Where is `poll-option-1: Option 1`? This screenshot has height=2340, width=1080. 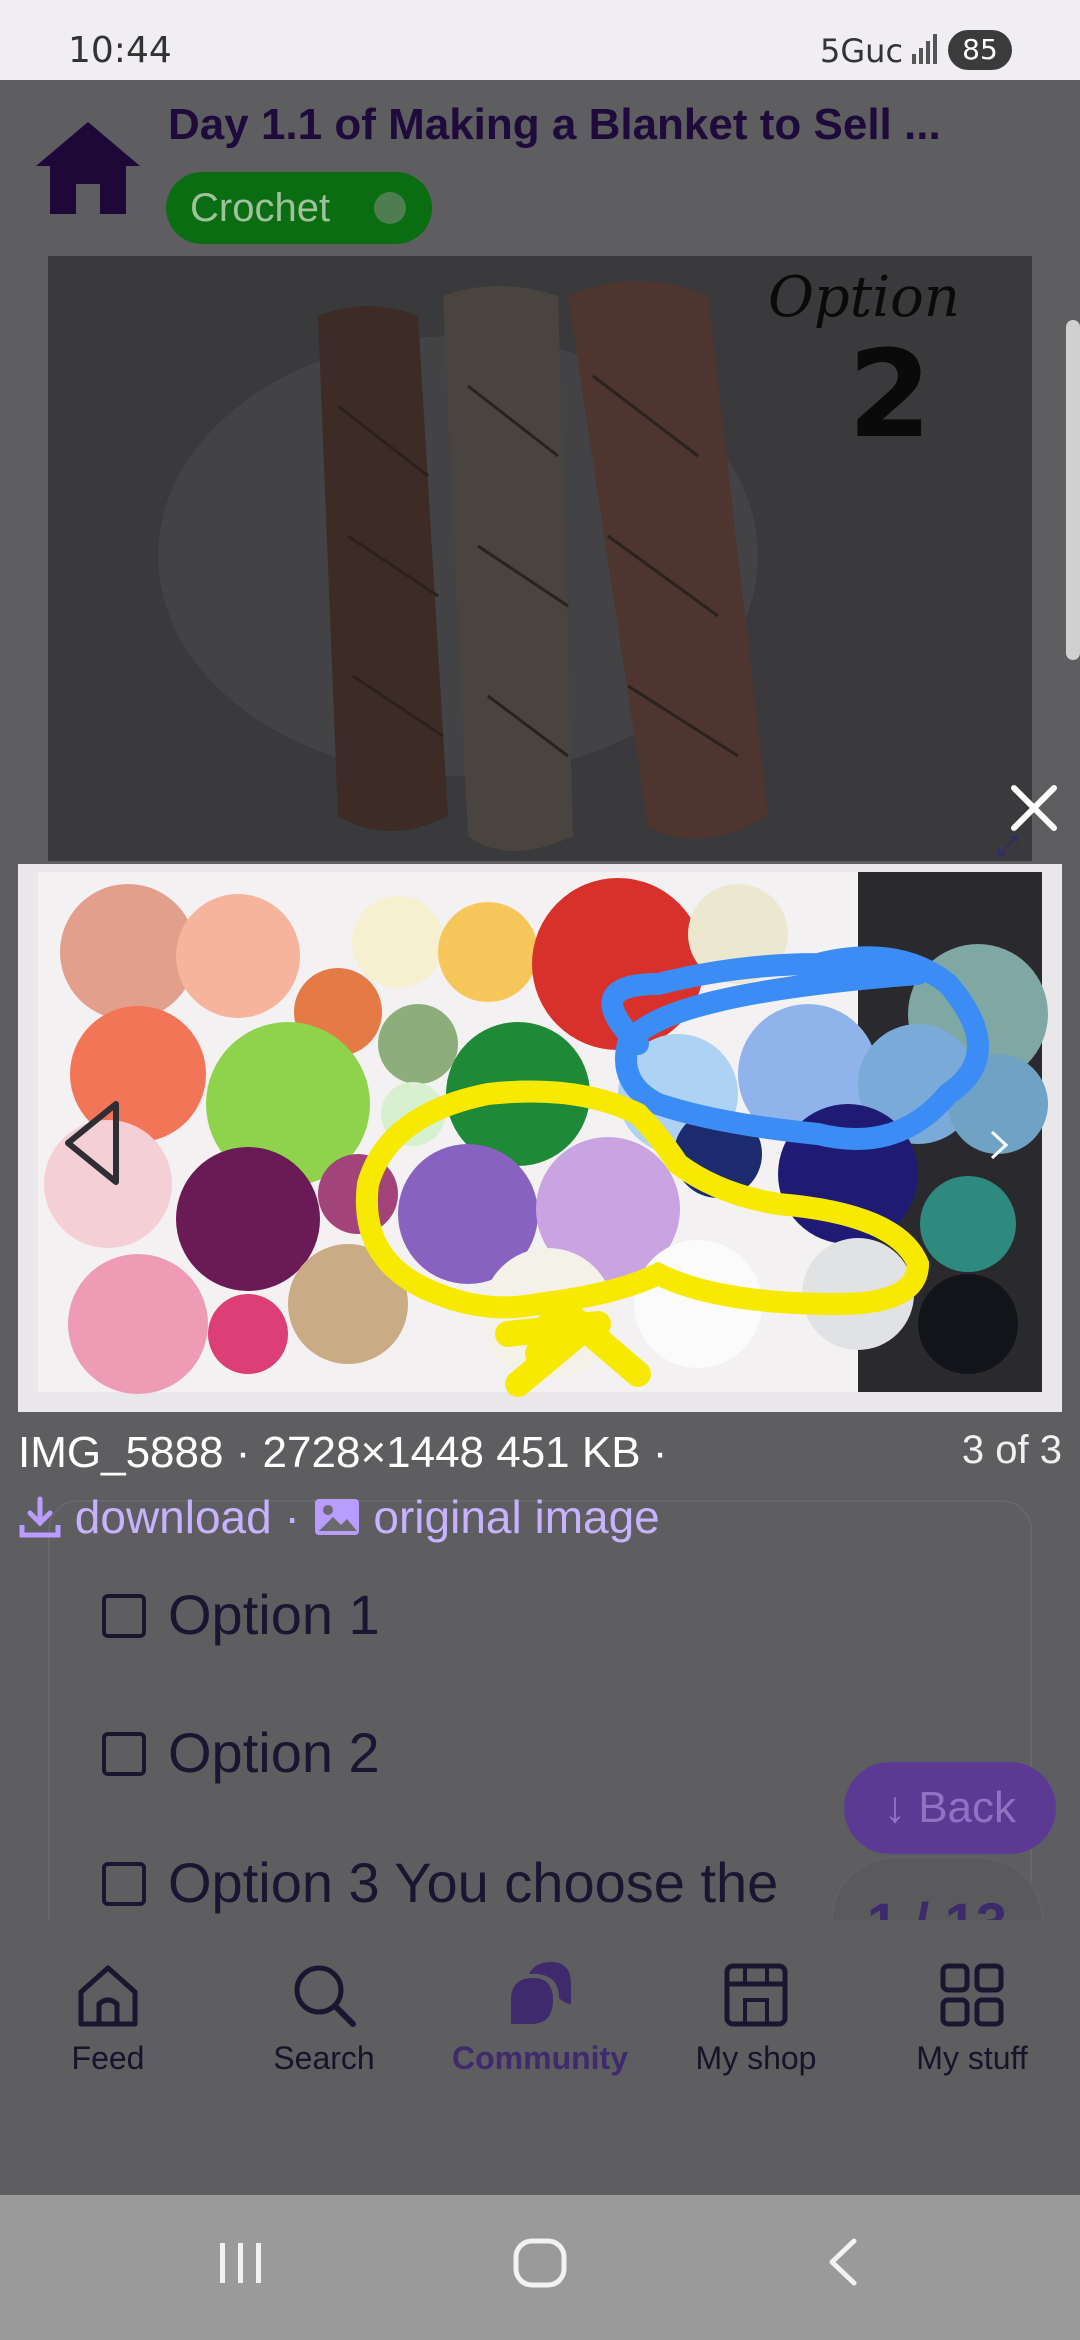 poll-option-1: Option 1 is located at coordinates (241, 1614).